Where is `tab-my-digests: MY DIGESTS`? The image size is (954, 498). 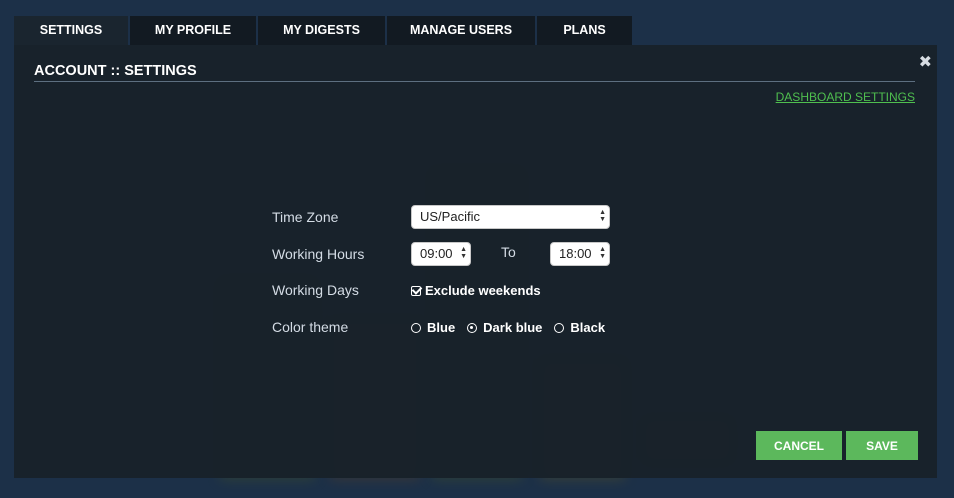 tab-my-digests: MY DIGESTS is located at coordinates (321, 30).